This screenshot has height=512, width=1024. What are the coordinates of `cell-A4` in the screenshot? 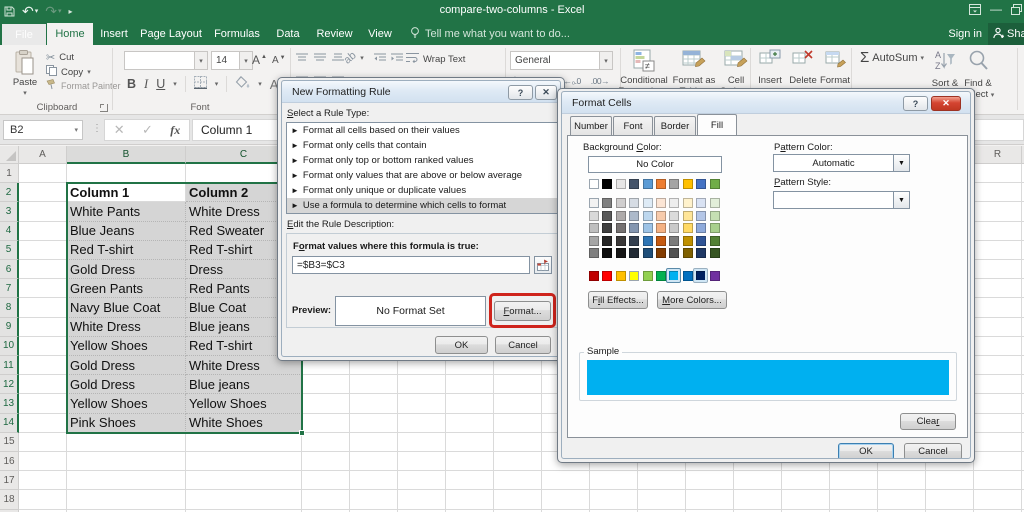 It's located at (43, 231).